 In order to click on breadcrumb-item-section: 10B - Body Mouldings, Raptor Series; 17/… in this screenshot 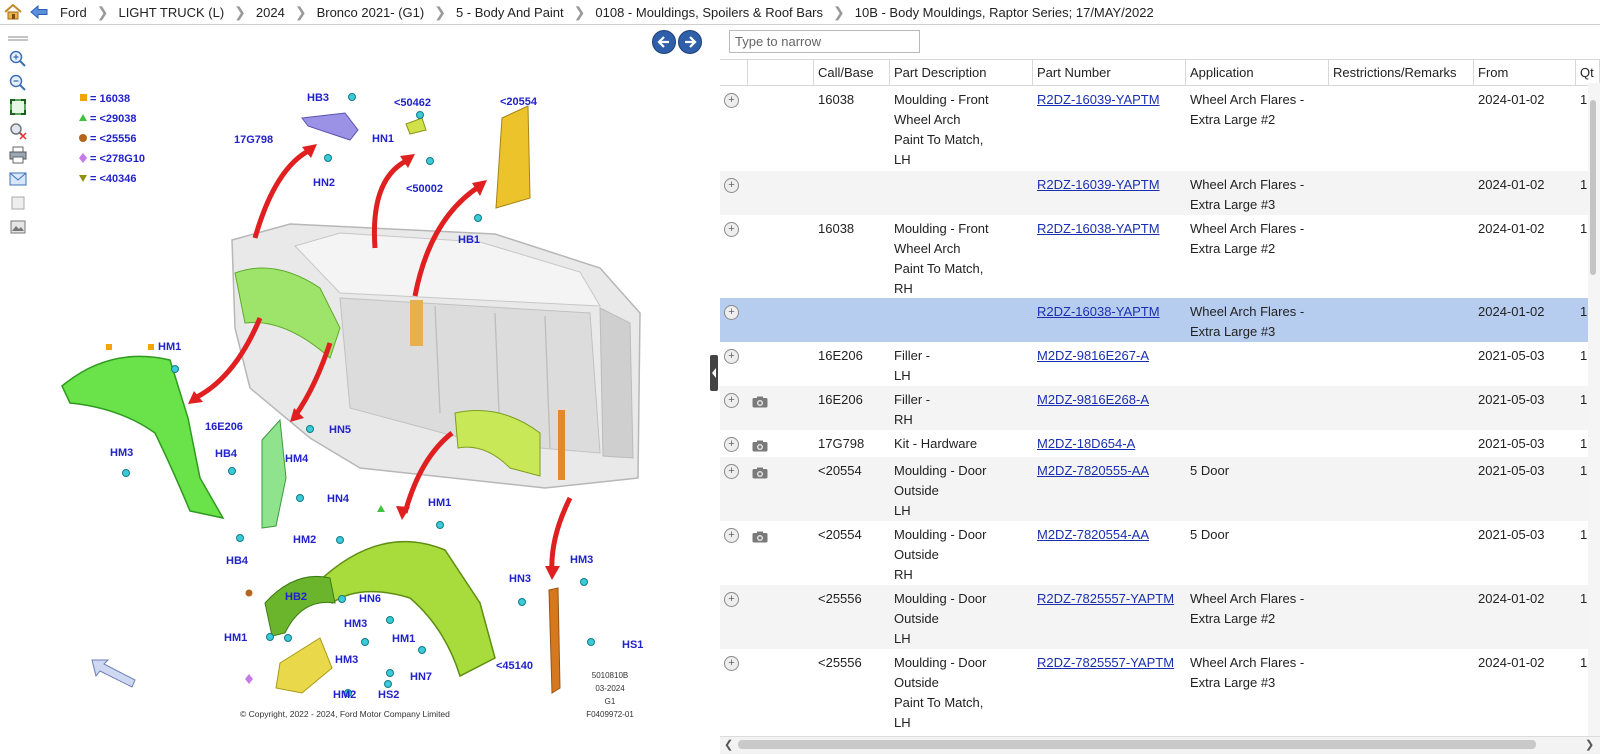, I will do `click(1004, 12)`.